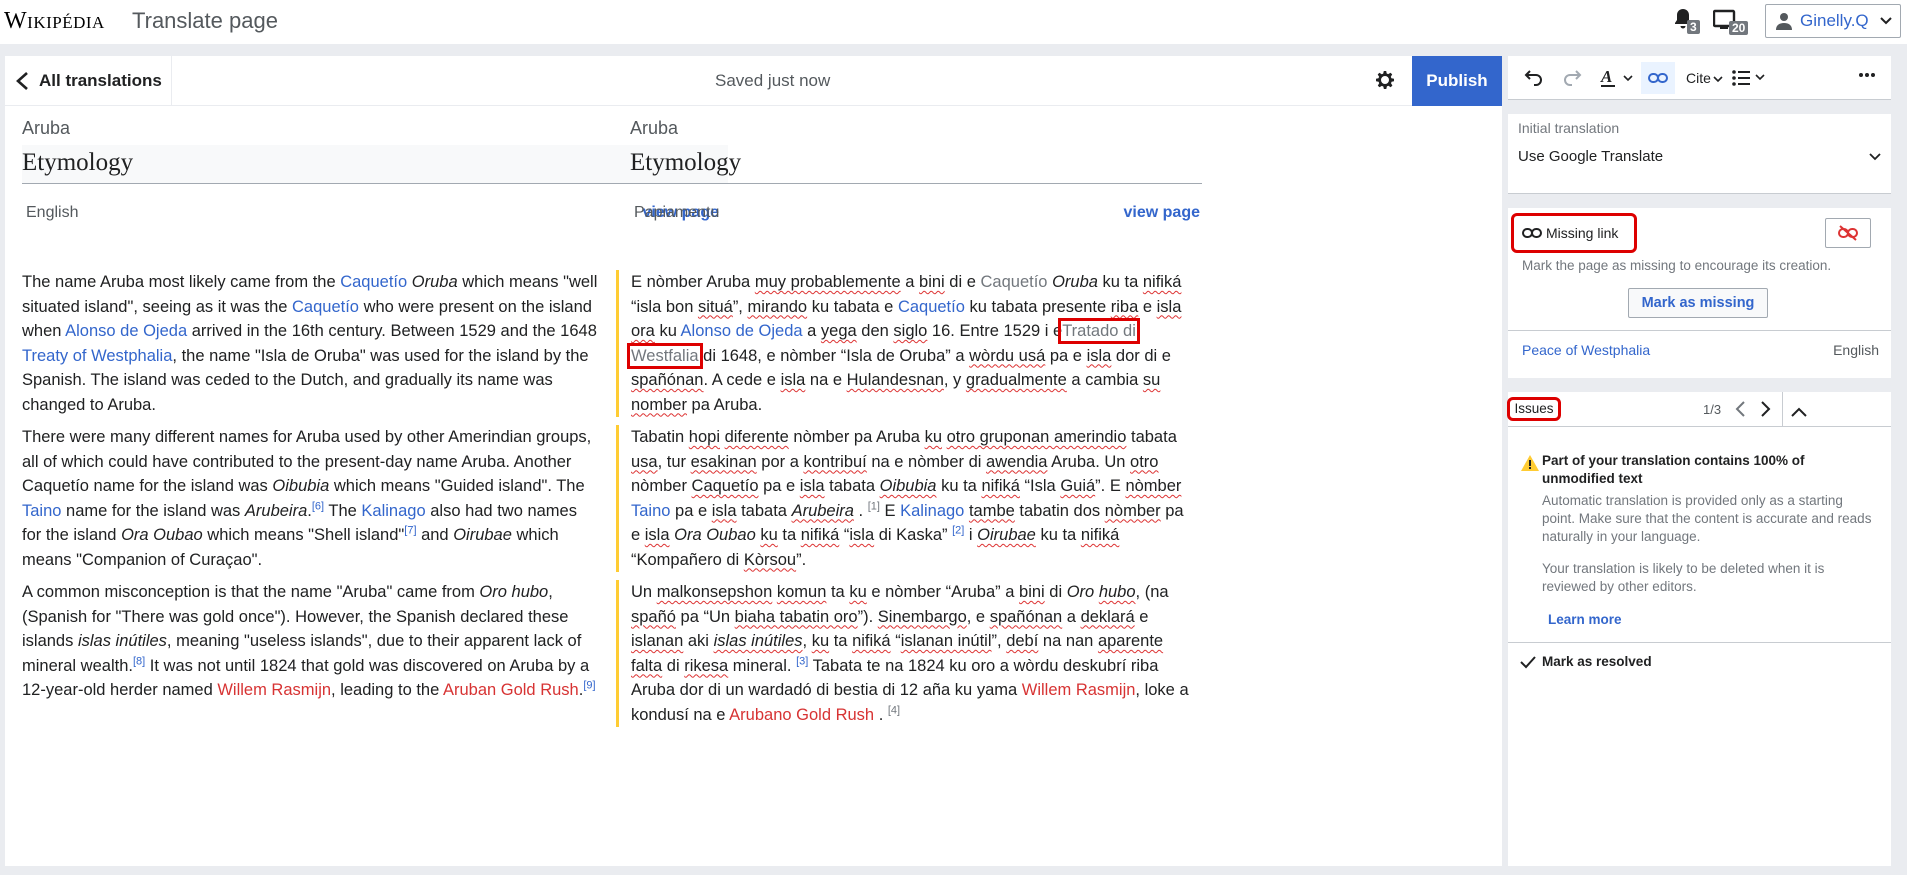 The height and width of the screenshot is (875, 1907). I want to click on logo-text: Wikipédia, so click(54, 21).